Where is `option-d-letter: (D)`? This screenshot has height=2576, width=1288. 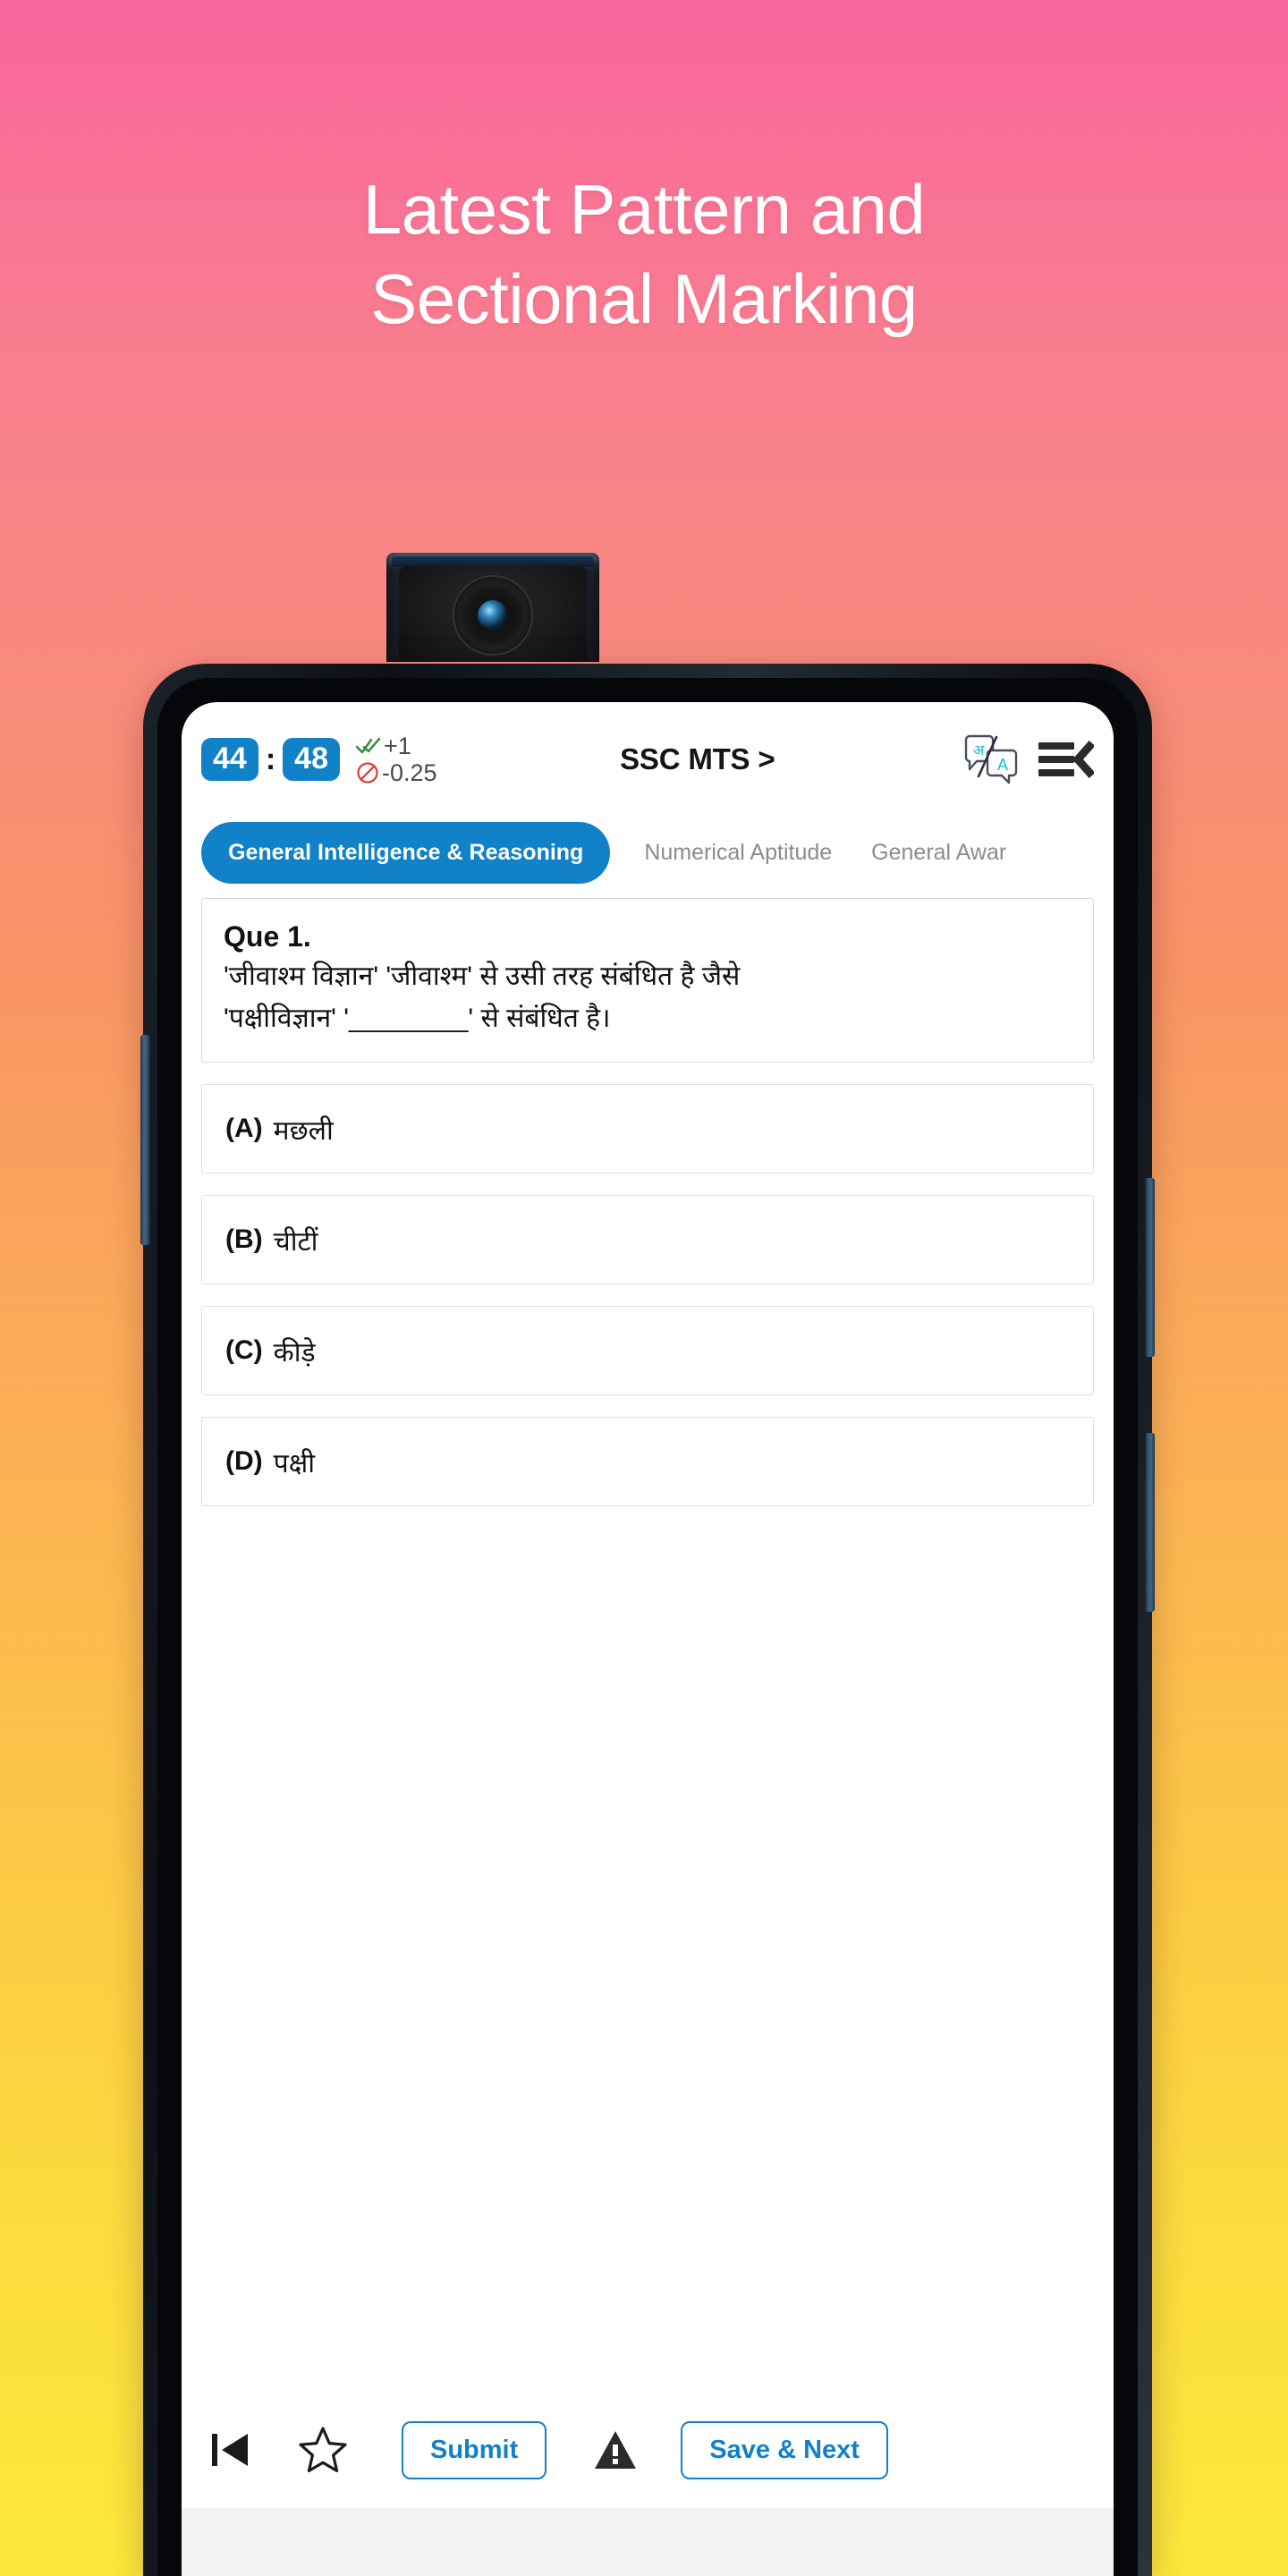 option-d-letter: (D) is located at coordinates (244, 1461).